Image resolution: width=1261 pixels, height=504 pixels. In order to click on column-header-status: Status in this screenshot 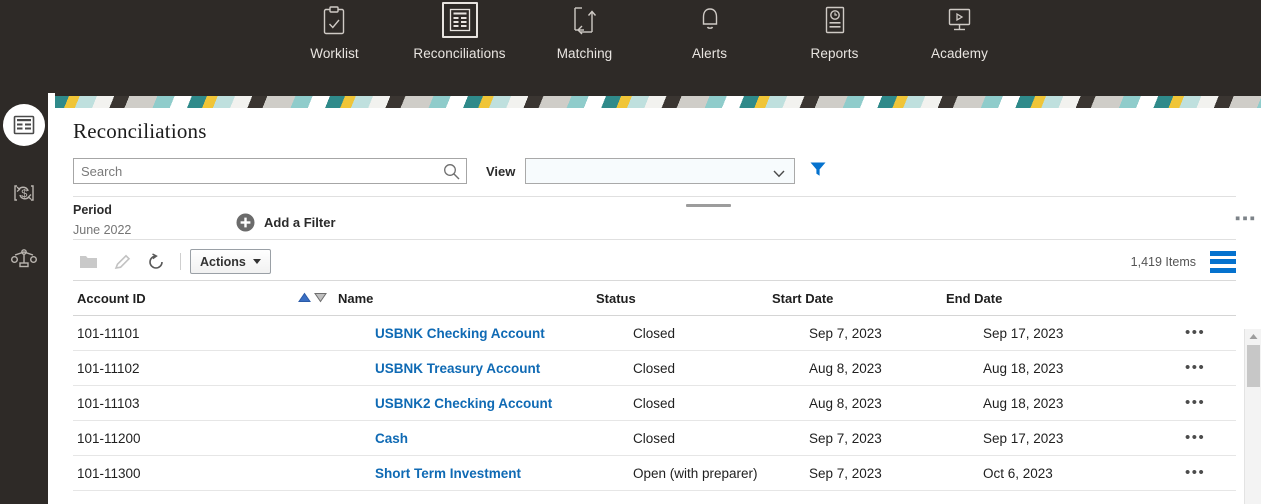, I will do `click(684, 298)`.